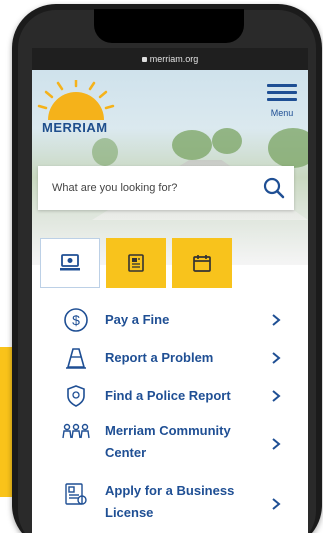 The height and width of the screenshot is (533, 323). Describe the element at coordinates (172, 320) in the screenshot. I see `quick-link-pay-a-fine: $ Pay a Fine` at that location.